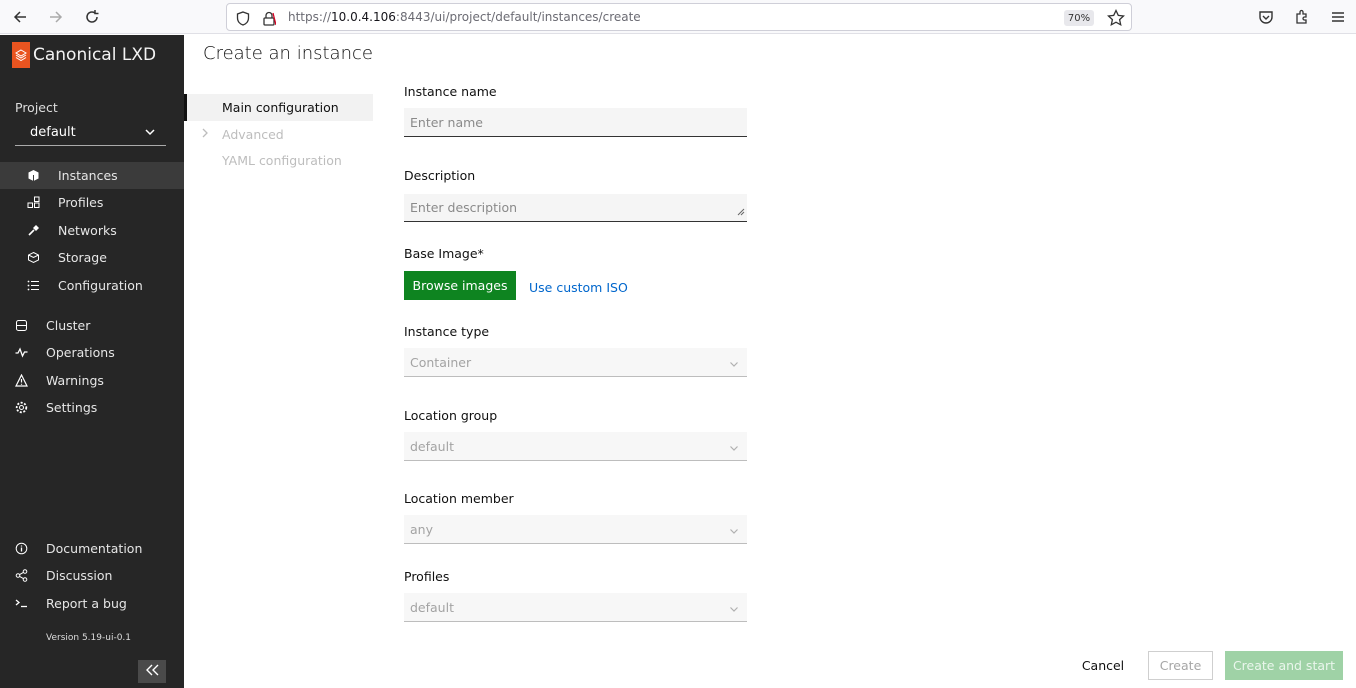 Image resolution: width=1356 pixels, height=688 pixels. What do you see at coordinates (88, 175) in the screenshot?
I see `sidebar-item-label: Instances` at bounding box center [88, 175].